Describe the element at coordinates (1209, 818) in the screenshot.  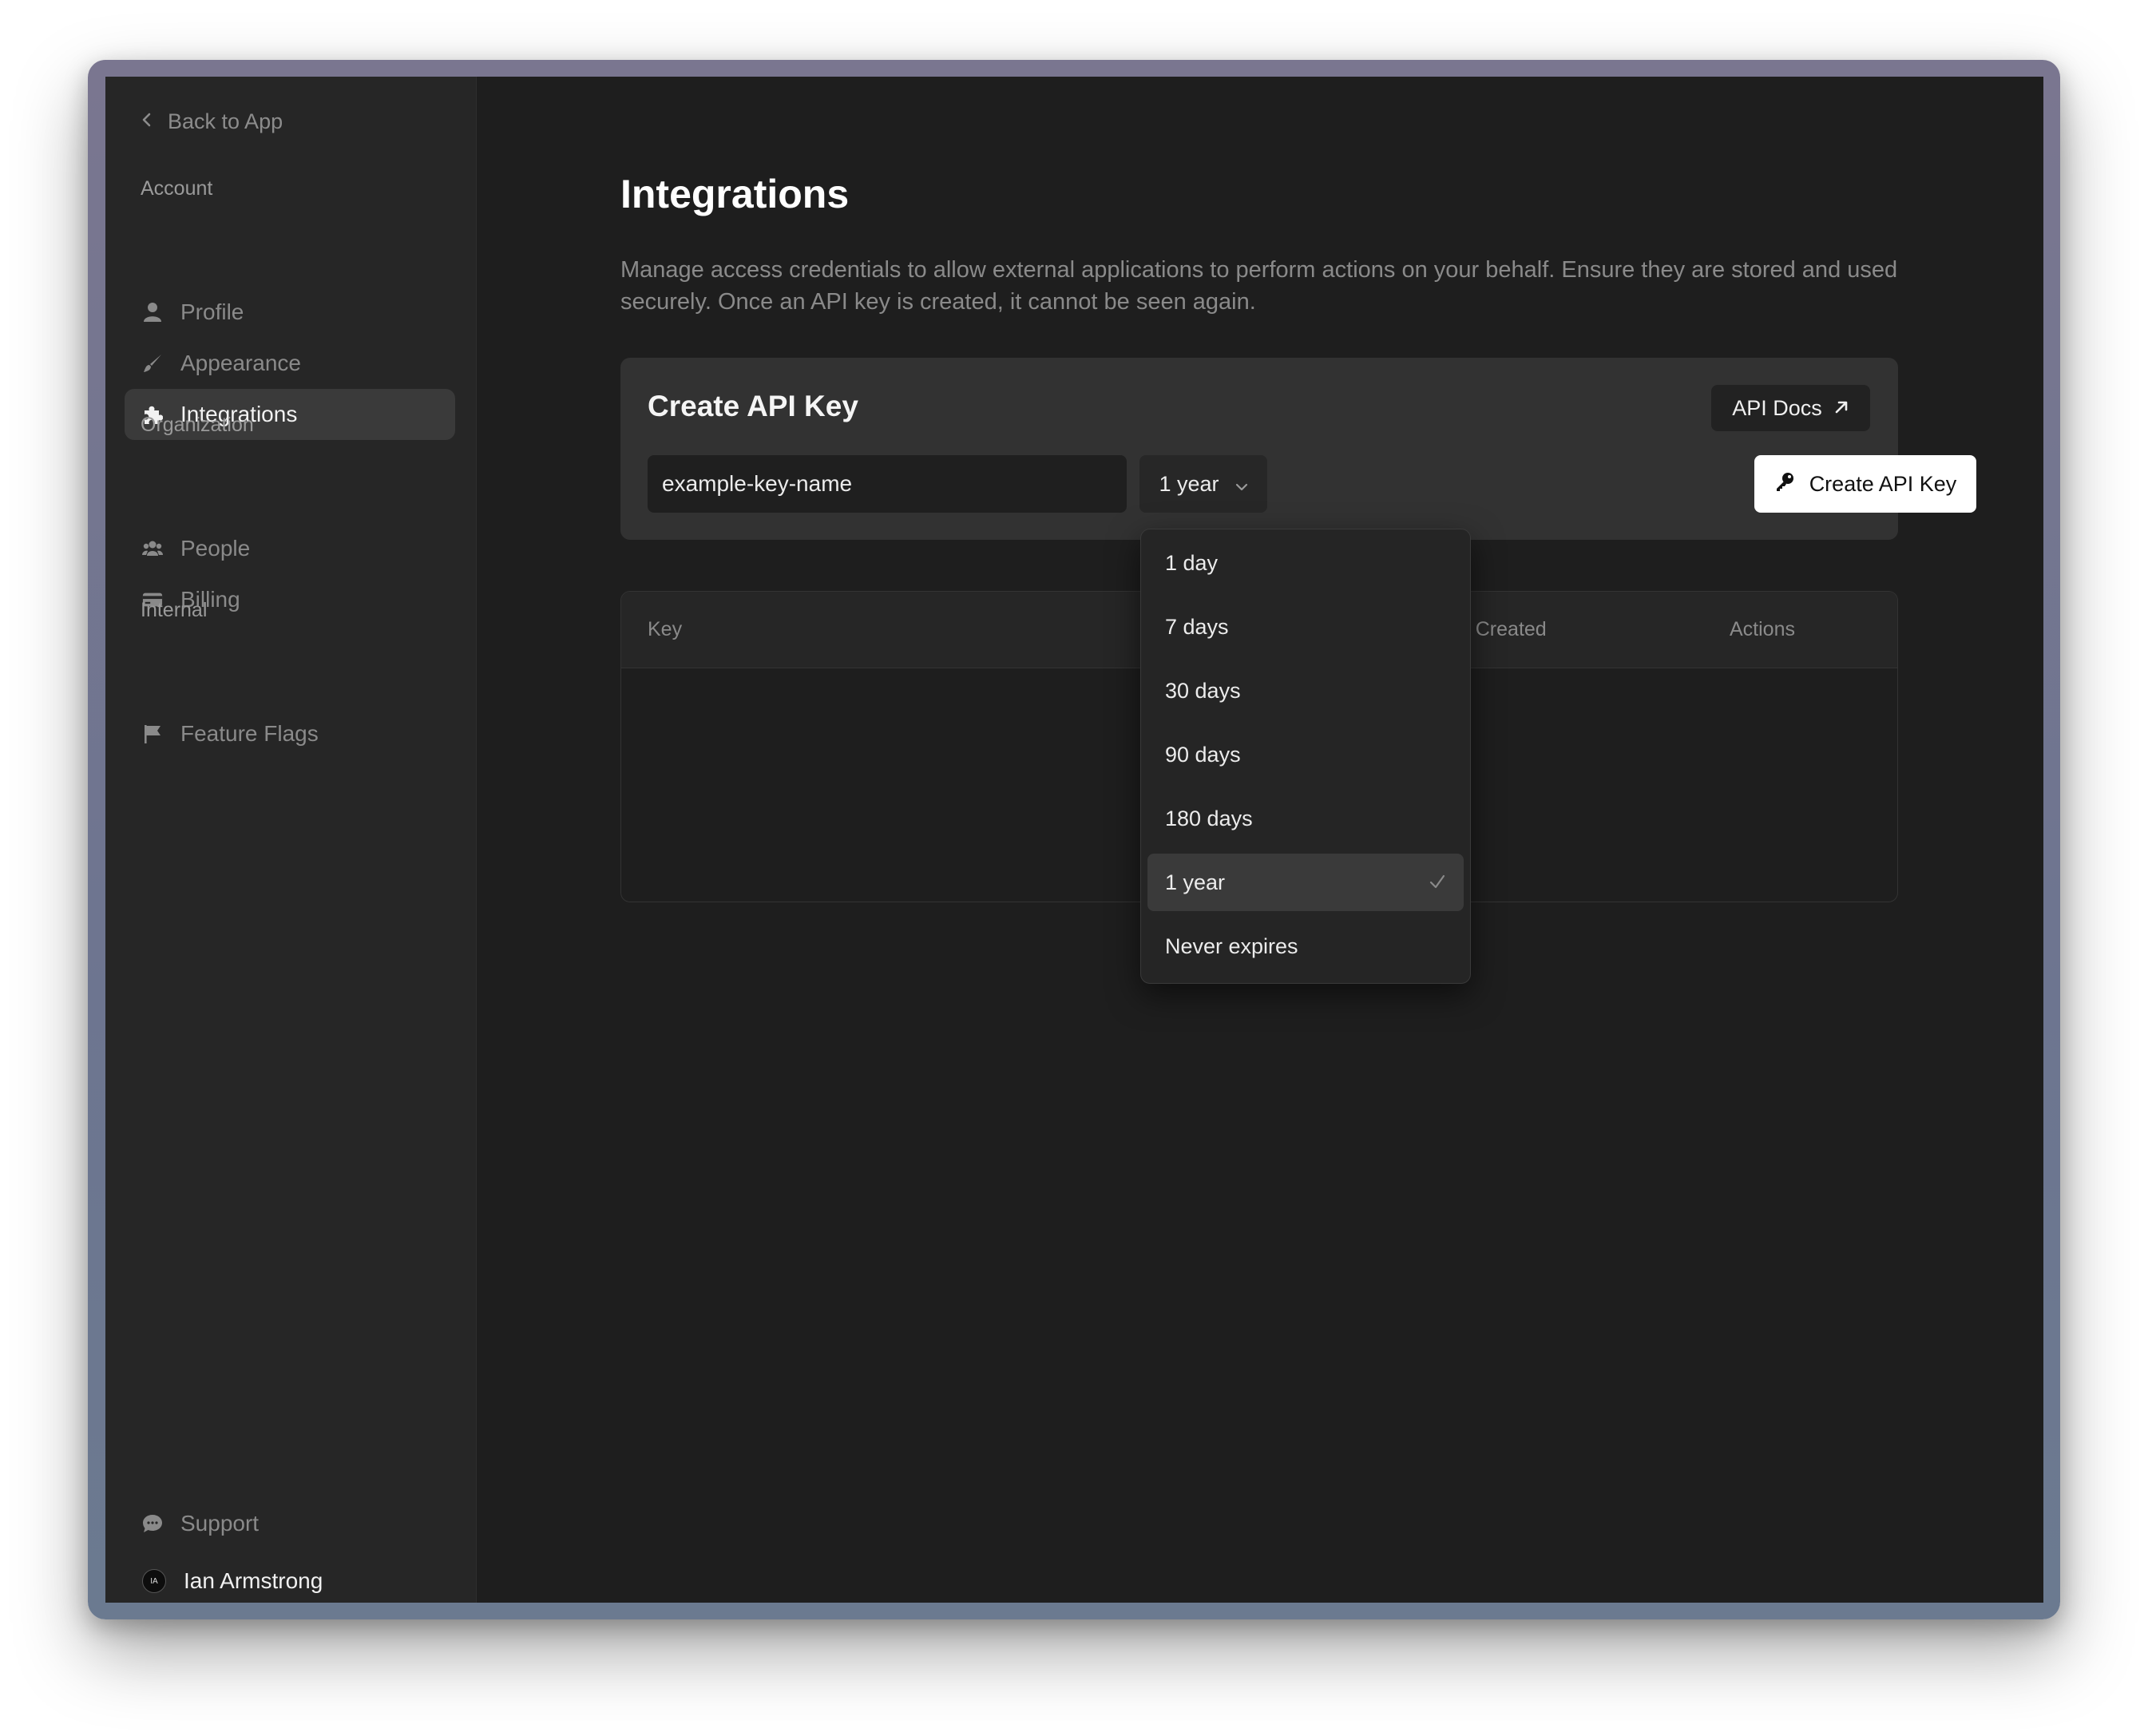
I see `option-label: 180 days` at that location.